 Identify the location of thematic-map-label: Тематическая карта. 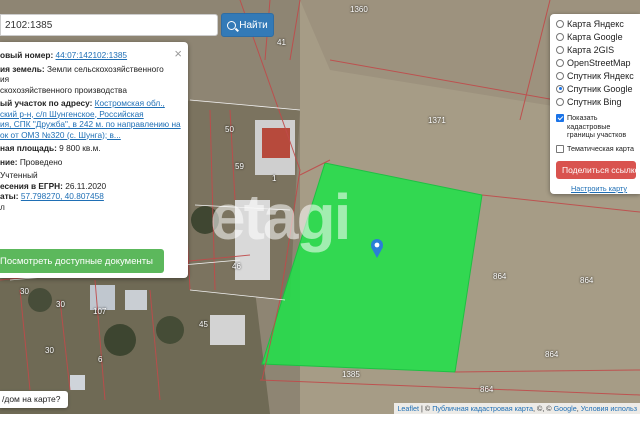
(600, 148).